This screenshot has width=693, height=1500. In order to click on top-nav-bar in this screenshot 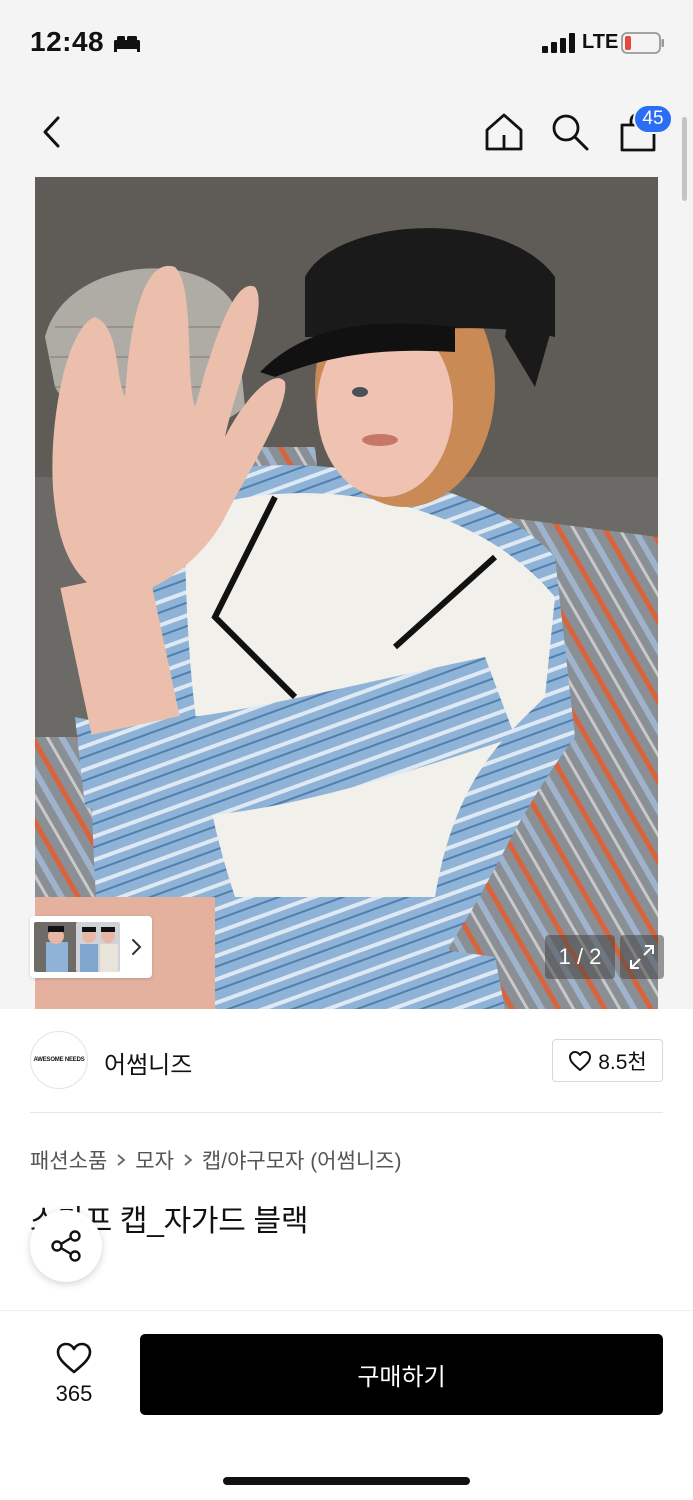, I will do `click(346, 132)`.